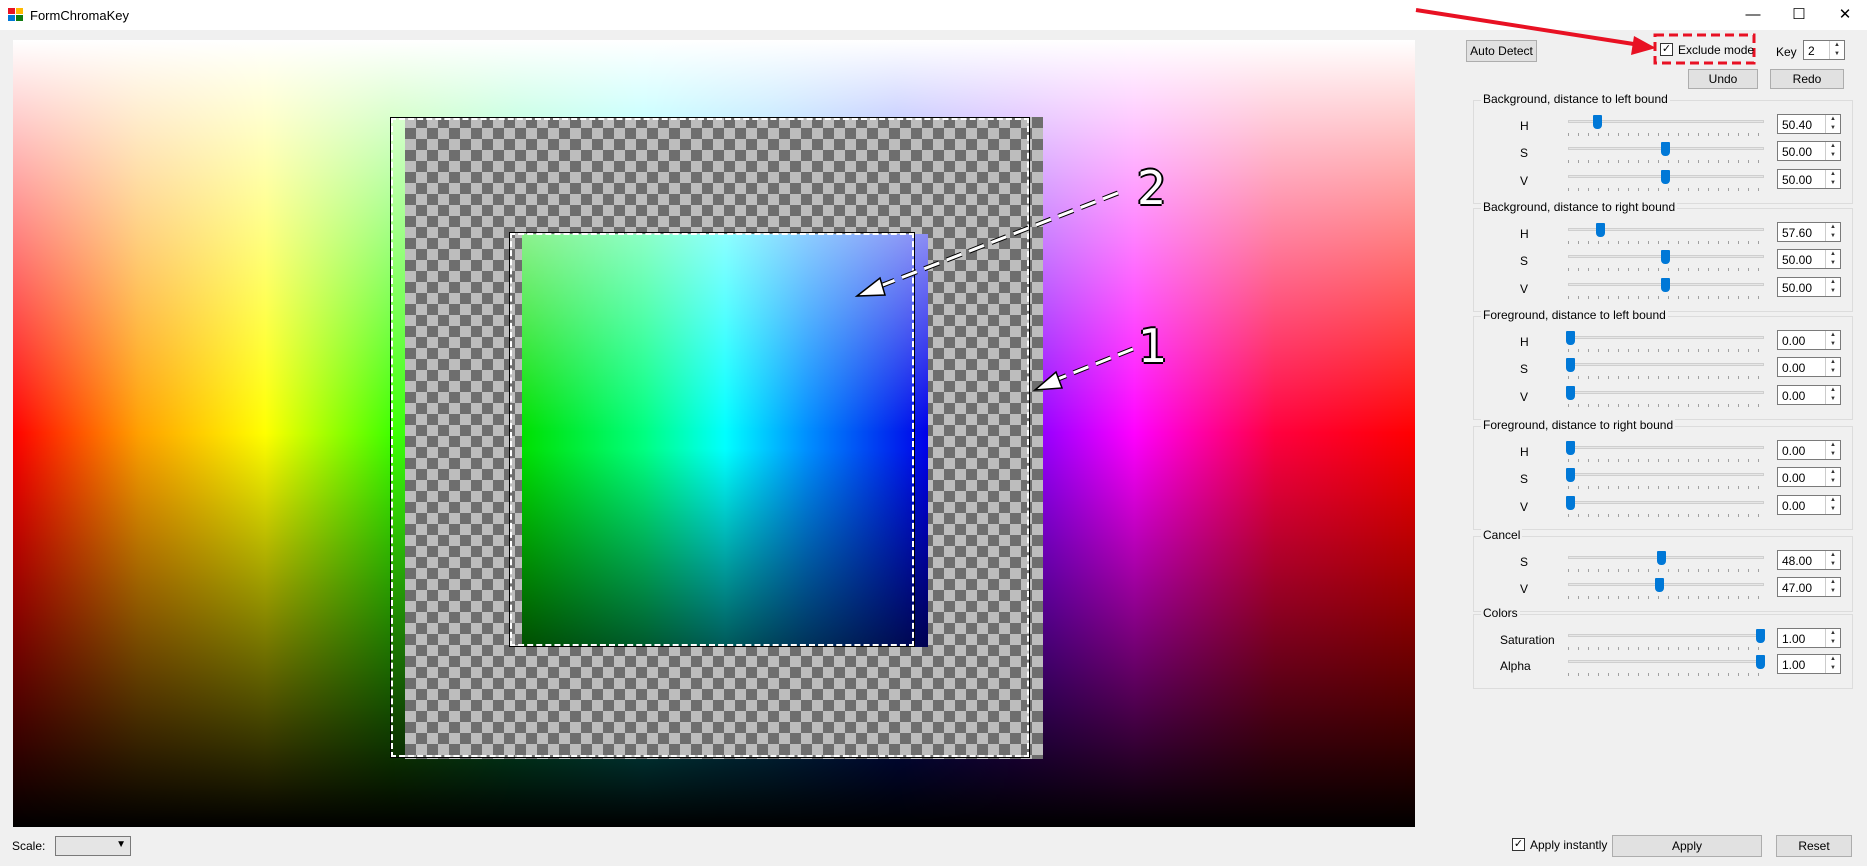  I want to click on value-spinbox: 57.60 ▲ ▼, so click(1809, 232).